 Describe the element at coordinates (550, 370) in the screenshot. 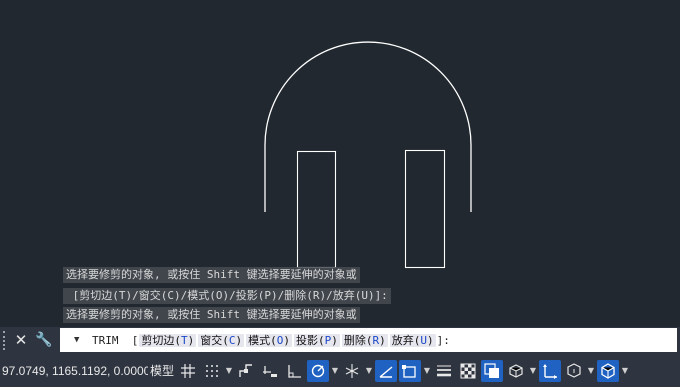

I see `dynamic-ucs-icon` at that location.